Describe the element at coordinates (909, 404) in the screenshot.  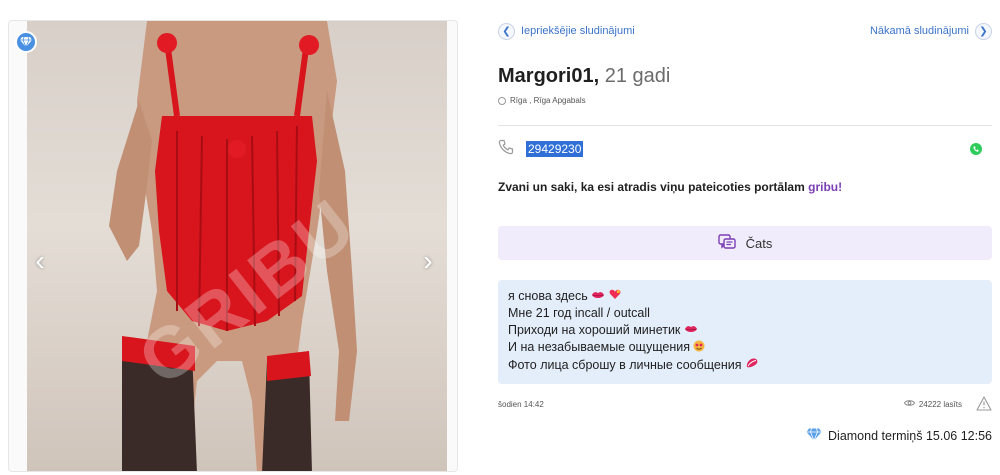
I see `eye-icon` at that location.